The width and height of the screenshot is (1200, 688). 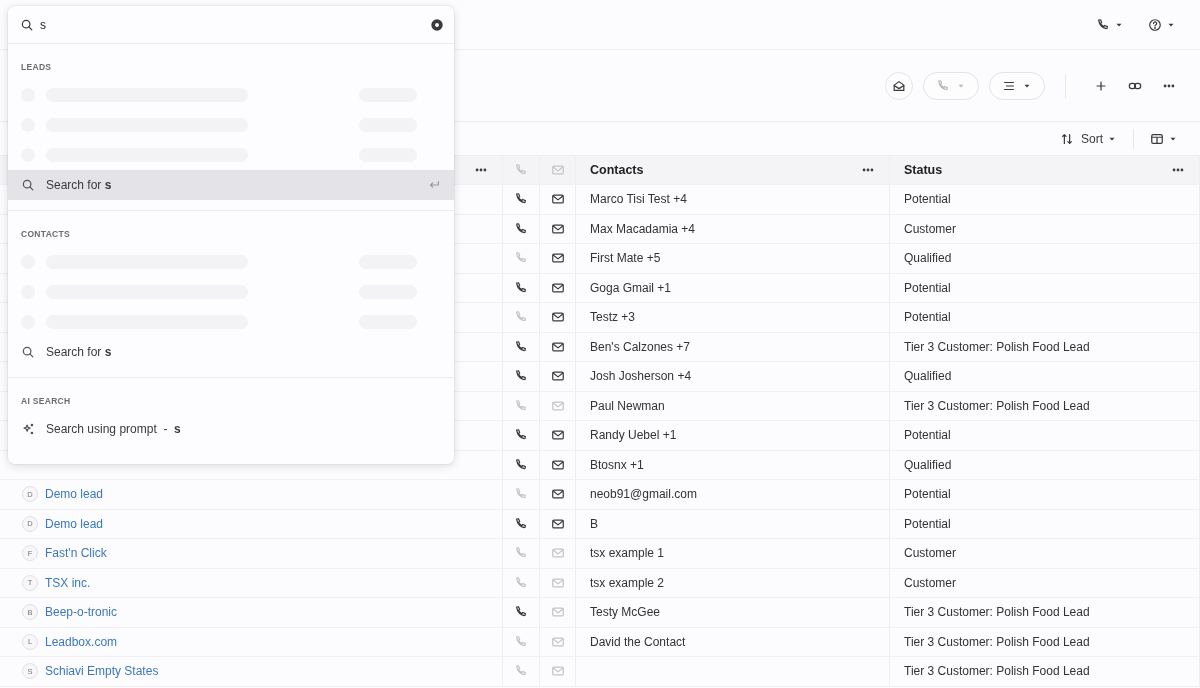 I want to click on clear-button, so click(x=437, y=24).